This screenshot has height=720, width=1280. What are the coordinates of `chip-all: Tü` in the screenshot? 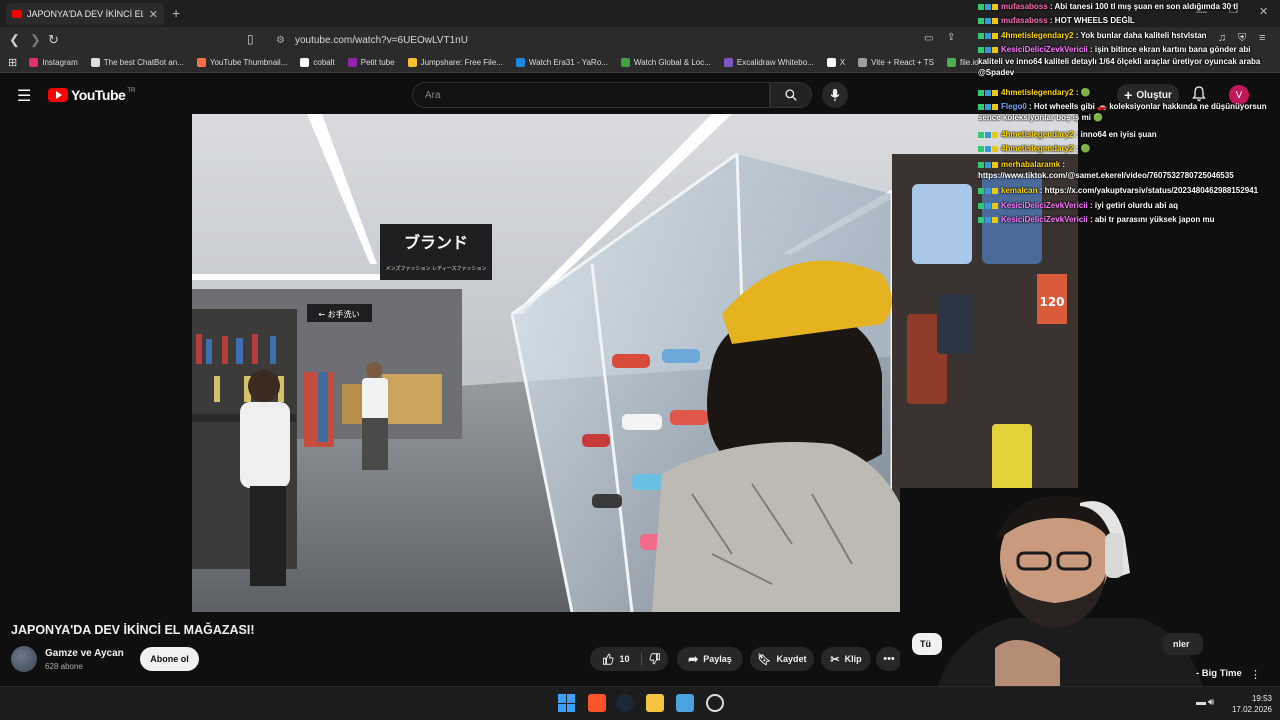 It's located at (927, 644).